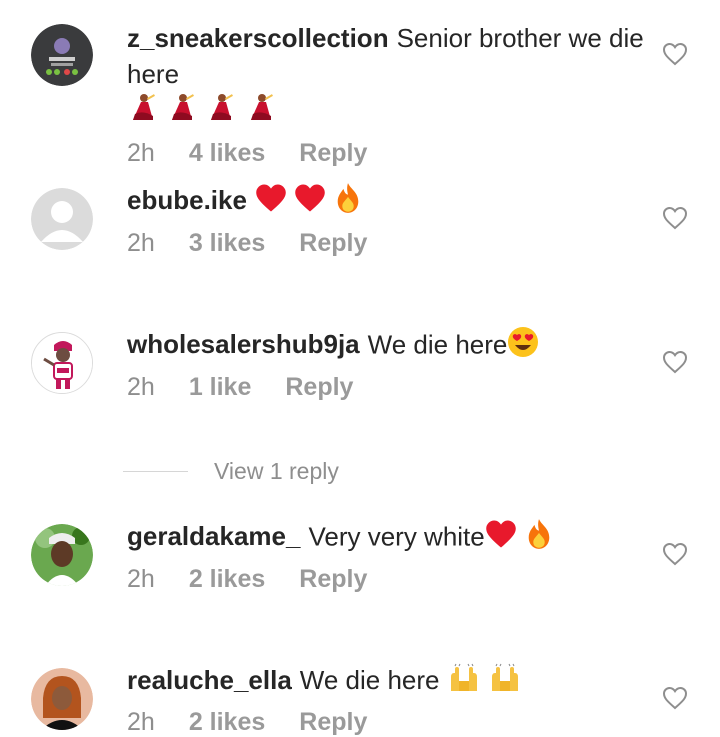 This screenshot has width=720, height=737. I want to click on view-replies-label: View 1 reply, so click(276, 471).